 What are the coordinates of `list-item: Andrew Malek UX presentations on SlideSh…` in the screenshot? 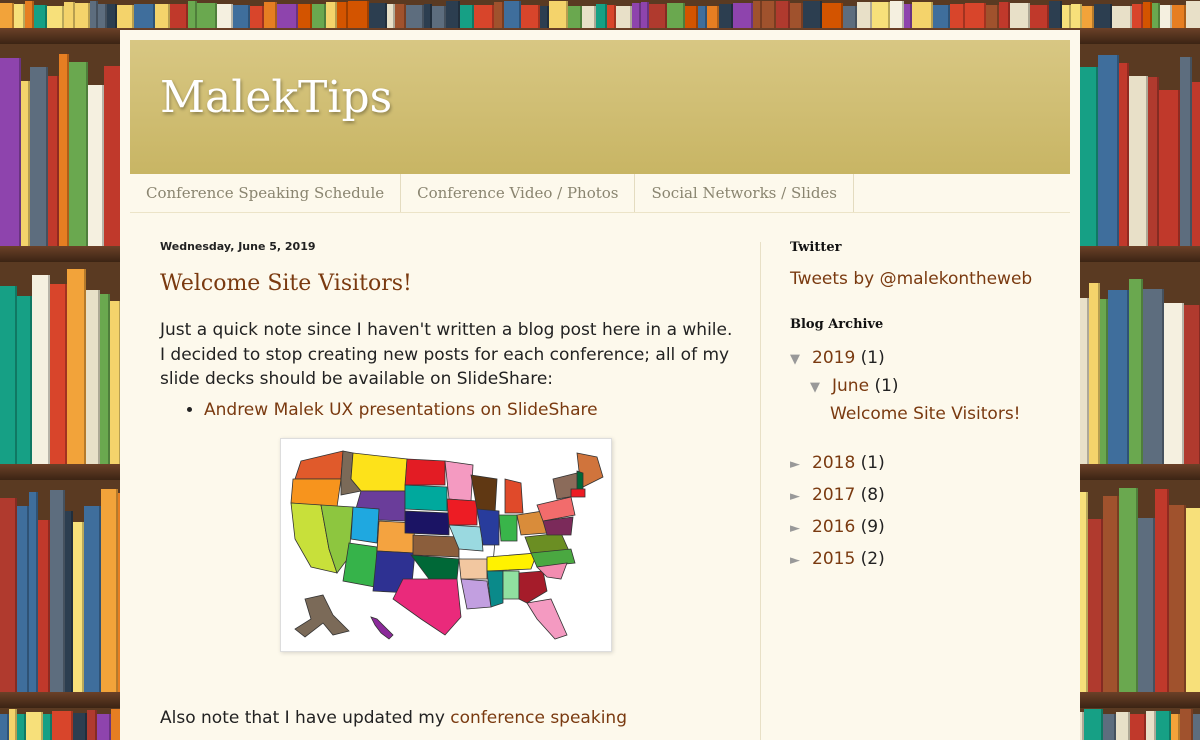 It's located at (472, 410).